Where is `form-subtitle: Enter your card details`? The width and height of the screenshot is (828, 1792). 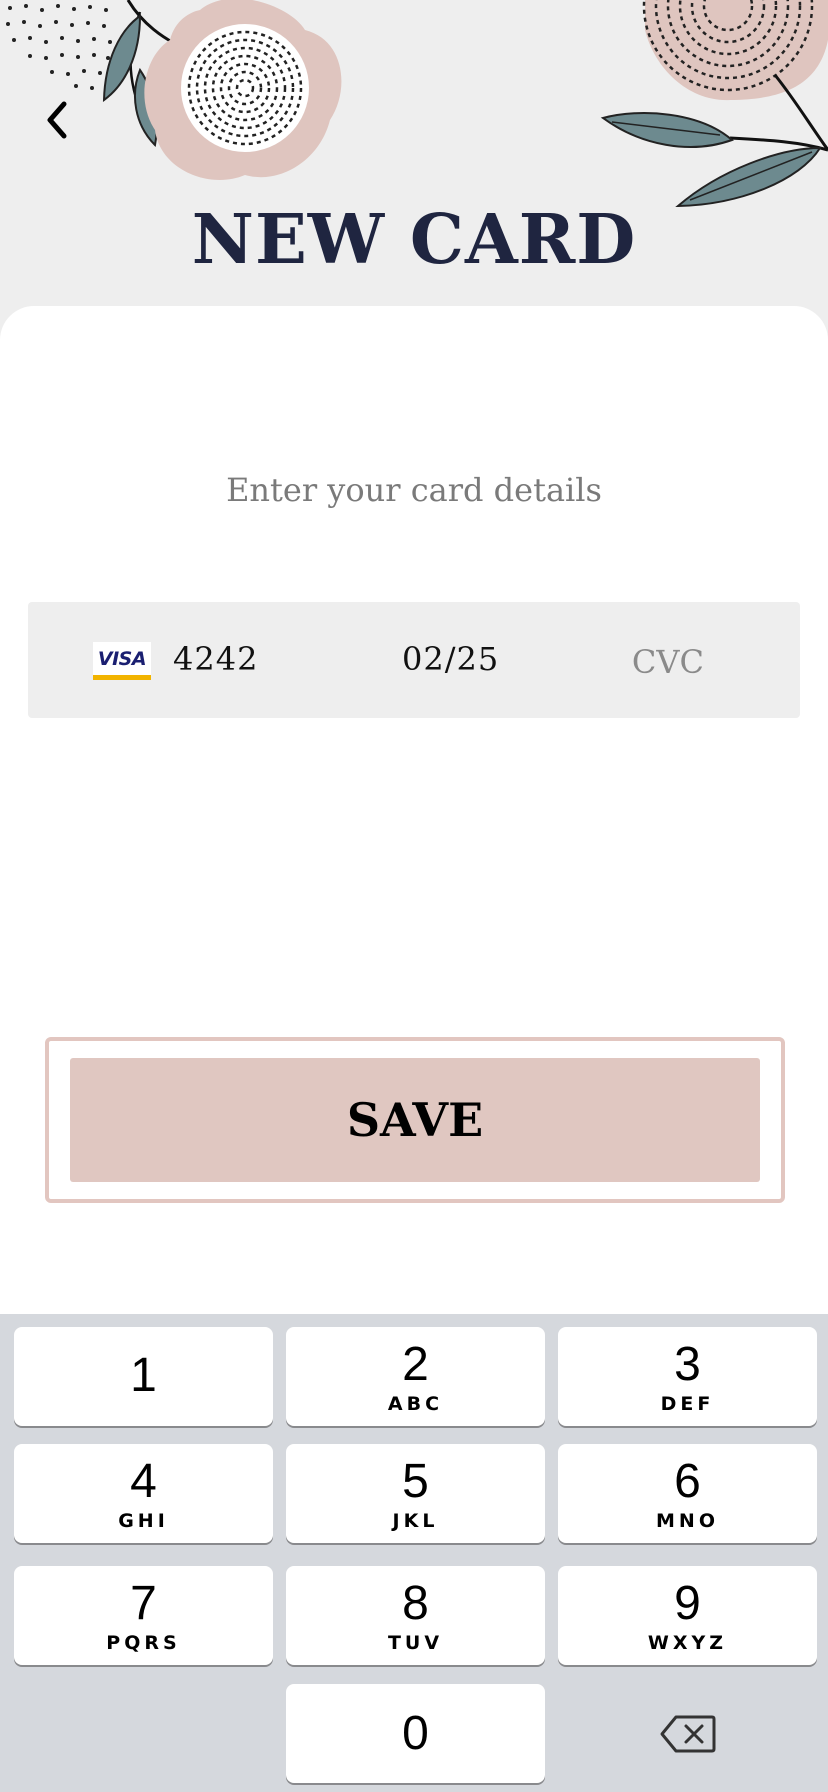 form-subtitle: Enter your card details is located at coordinates (414, 490).